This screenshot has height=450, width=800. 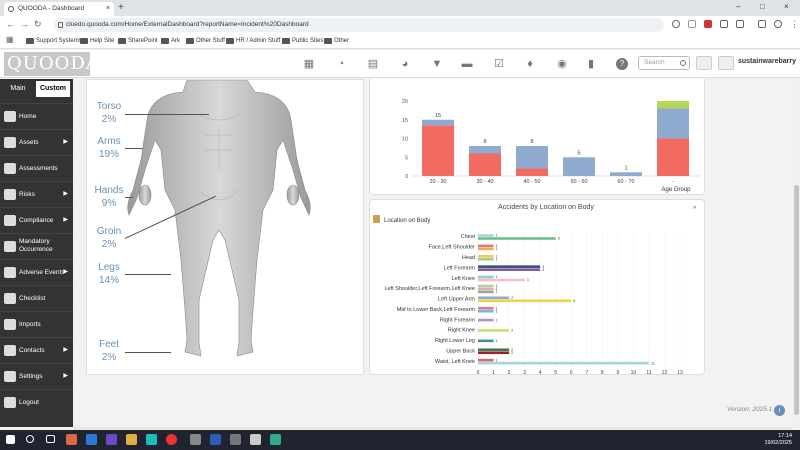 I want to click on body-part-leader-line, so click(x=134, y=148).